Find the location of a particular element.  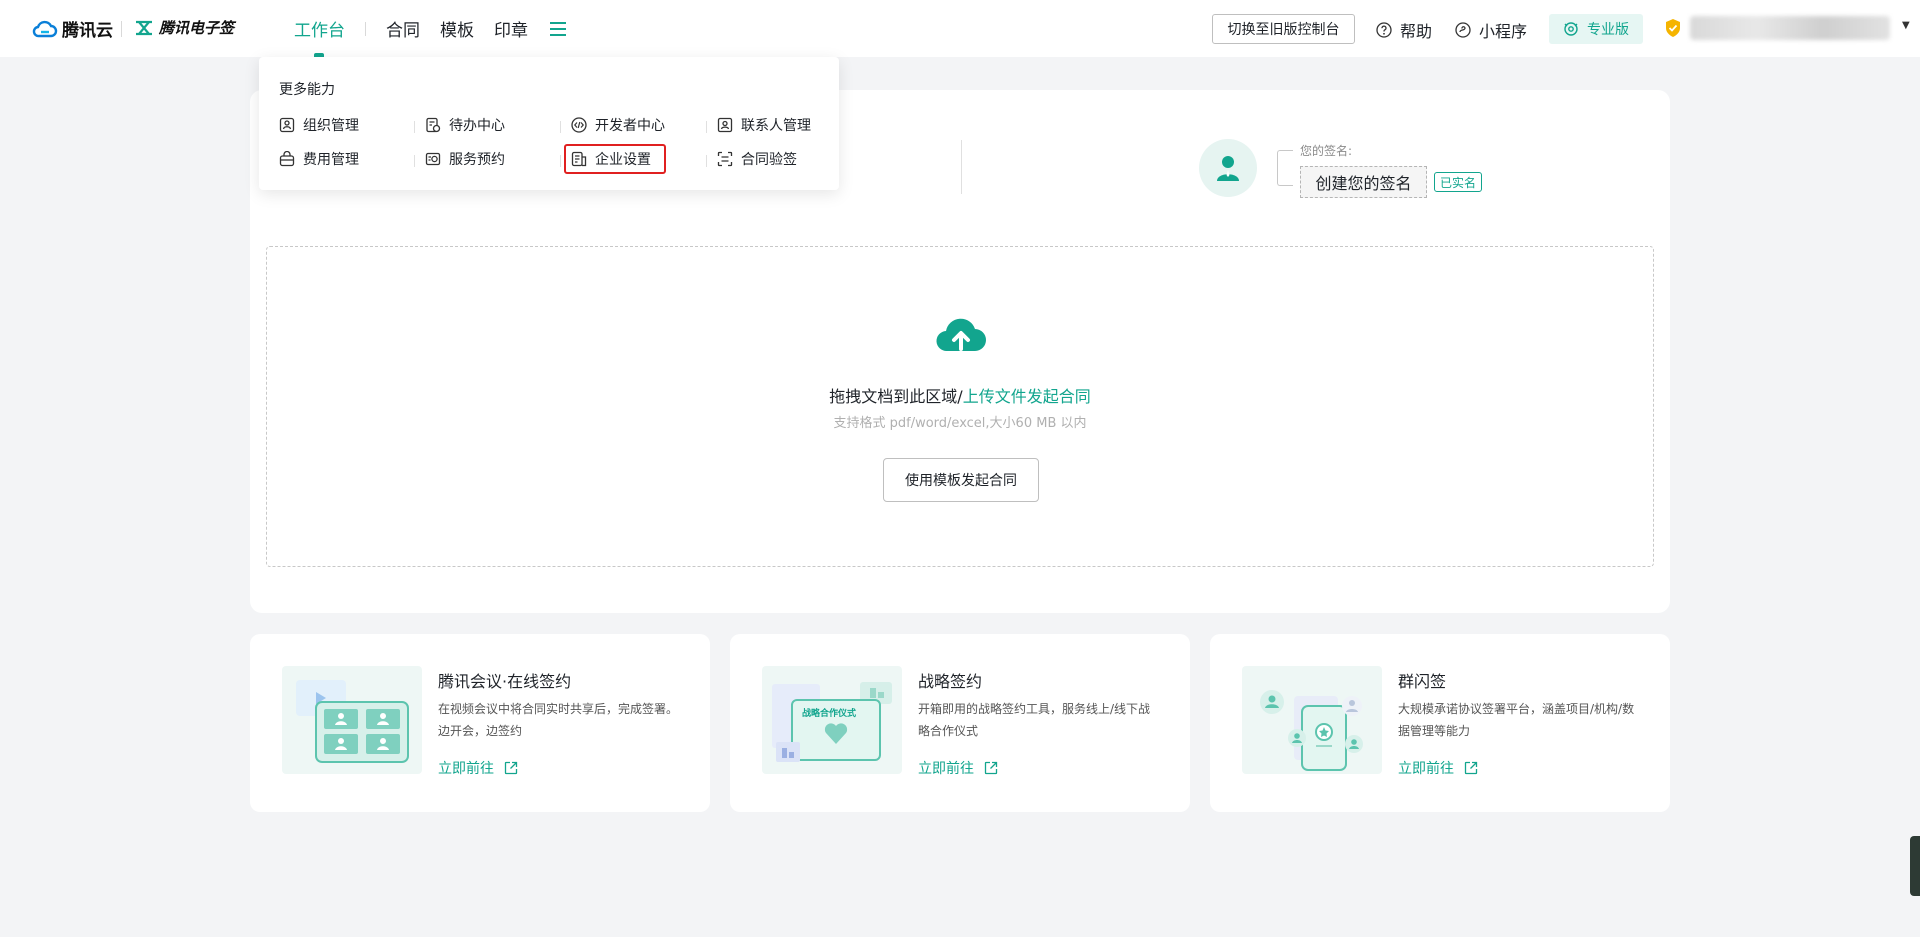

video-meeting-icon is located at coordinates (352, 721).